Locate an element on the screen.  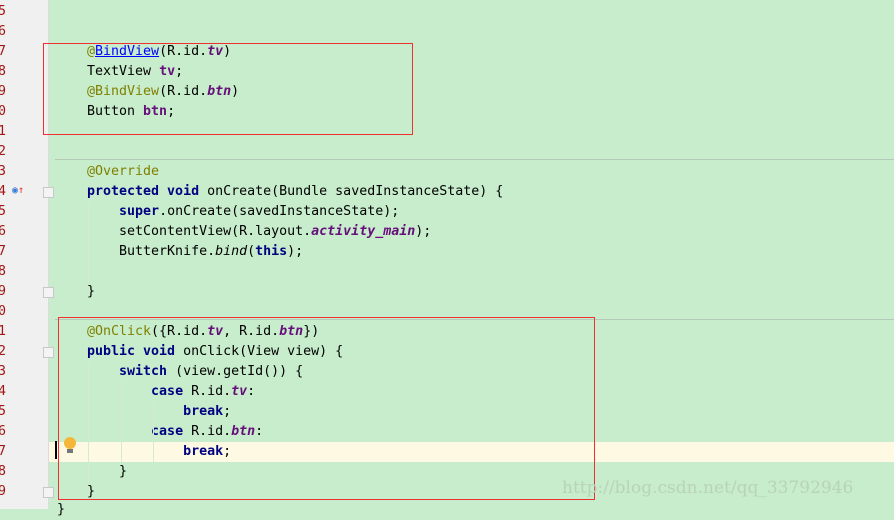
code-token: setContentView(R.layout. is located at coordinates (199, 231).